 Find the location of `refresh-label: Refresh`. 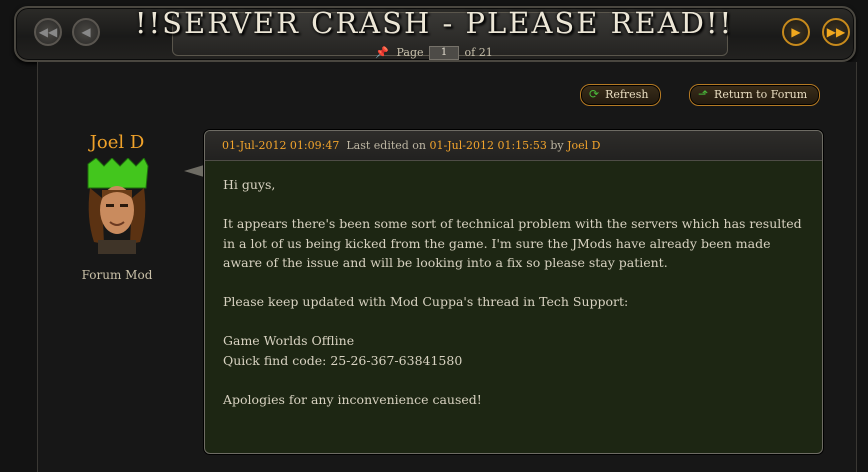

refresh-label: Refresh is located at coordinates (627, 94).